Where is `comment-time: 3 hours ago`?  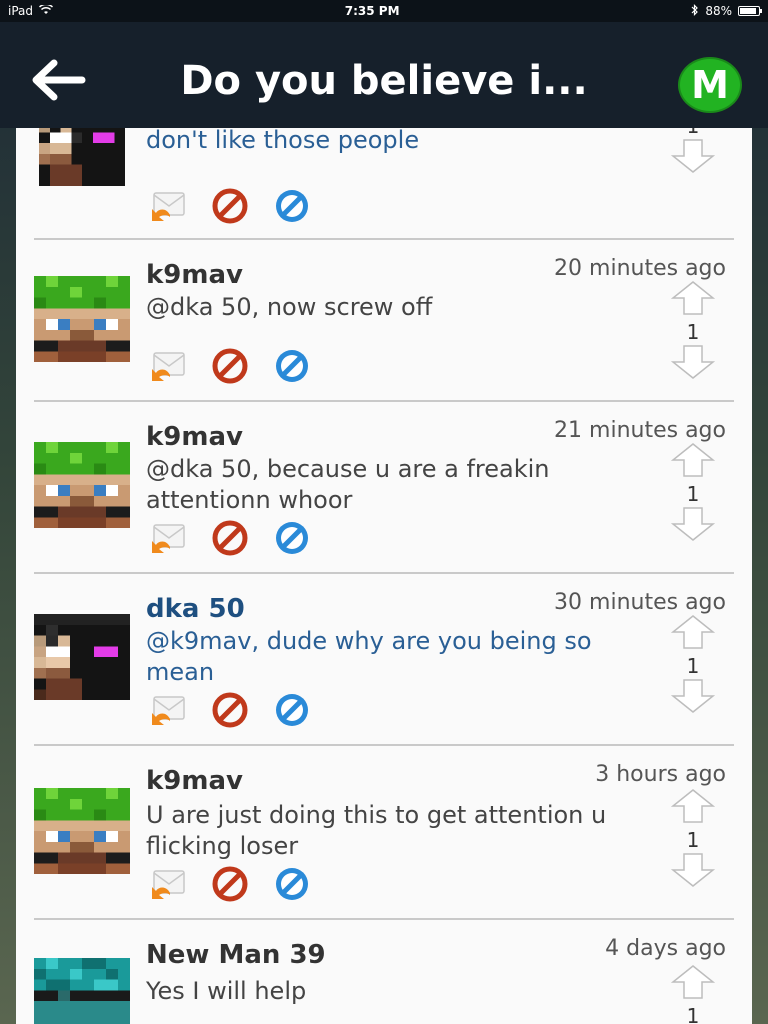 comment-time: 3 hours ago is located at coordinates (660, 774).